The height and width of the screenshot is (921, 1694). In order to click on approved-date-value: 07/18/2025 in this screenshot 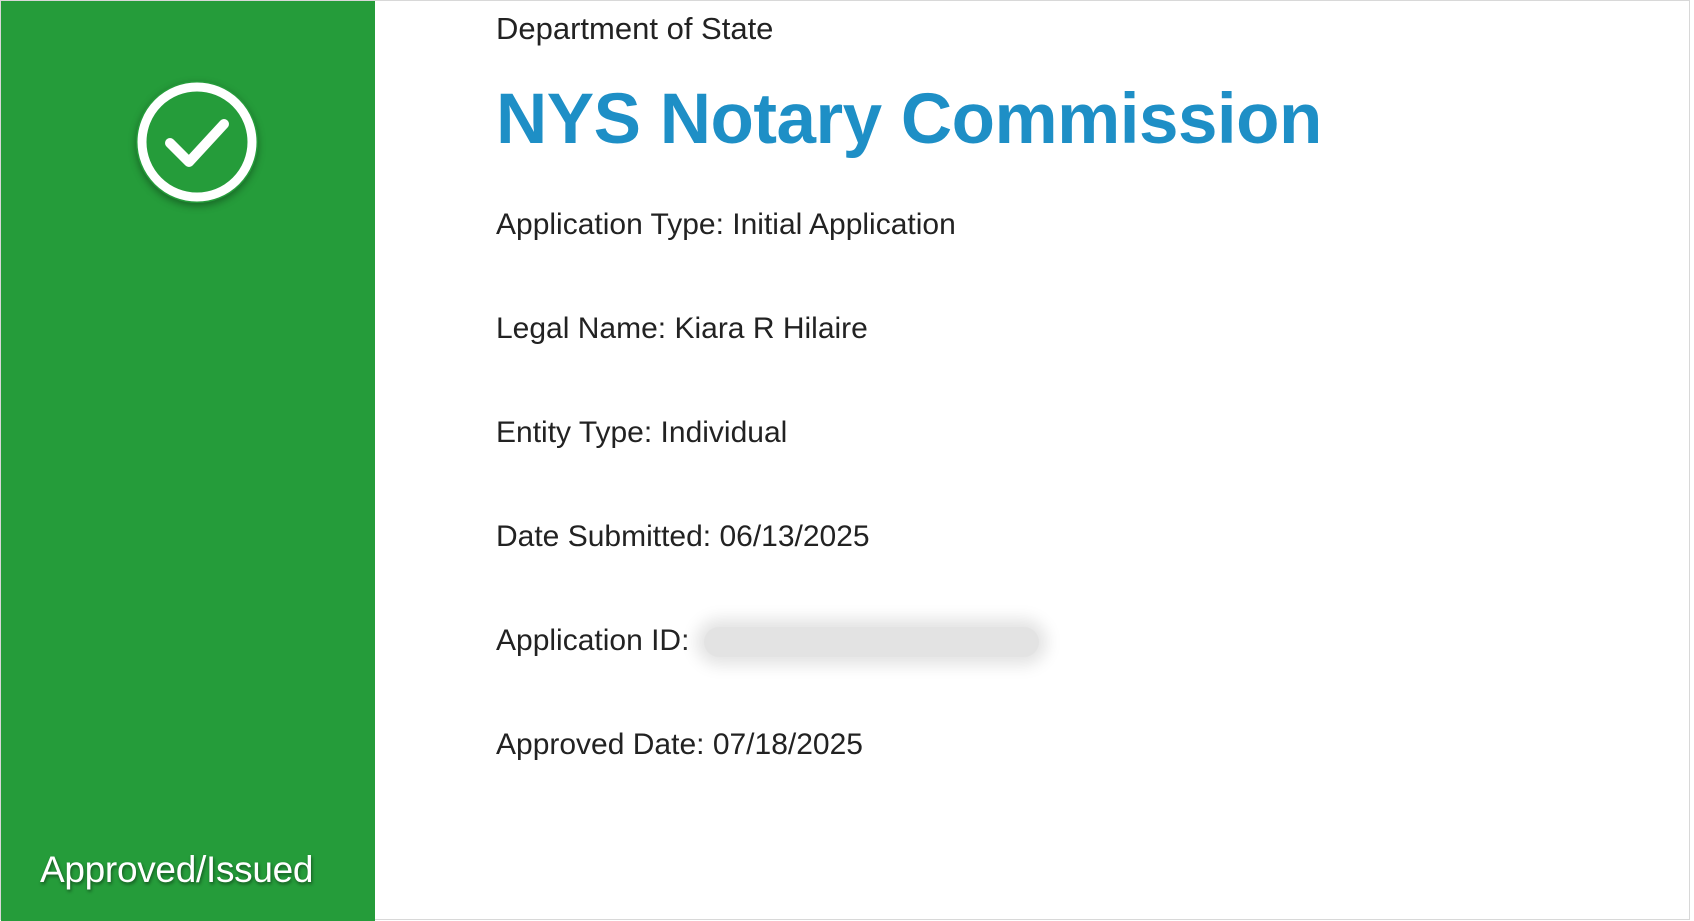, I will do `click(787, 744)`.